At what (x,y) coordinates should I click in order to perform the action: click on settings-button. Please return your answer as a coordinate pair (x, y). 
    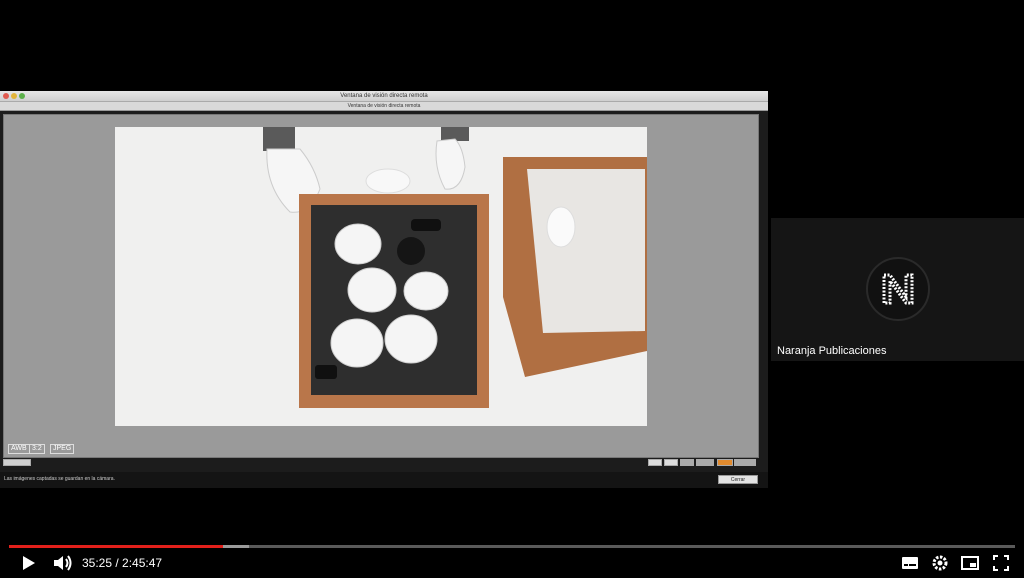
    Looking at the image, I should click on (940, 563).